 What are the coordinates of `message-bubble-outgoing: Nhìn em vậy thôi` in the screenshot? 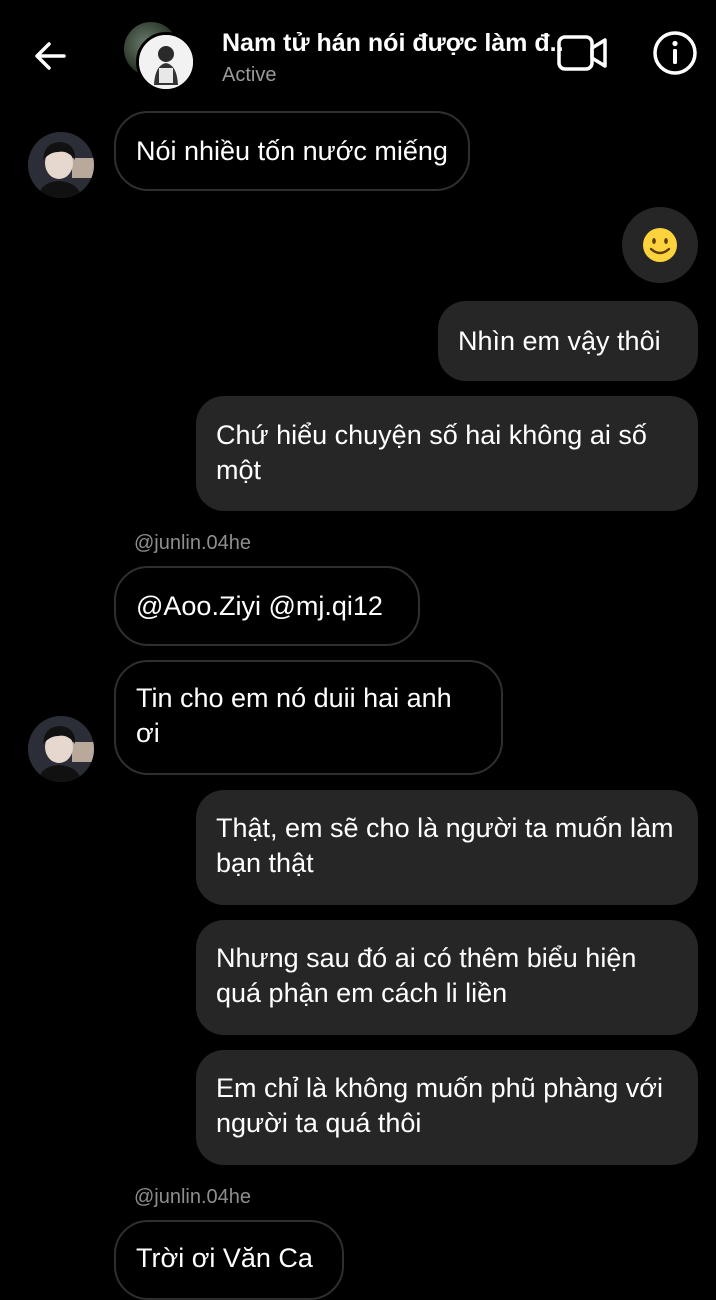 It's located at (568, 341).